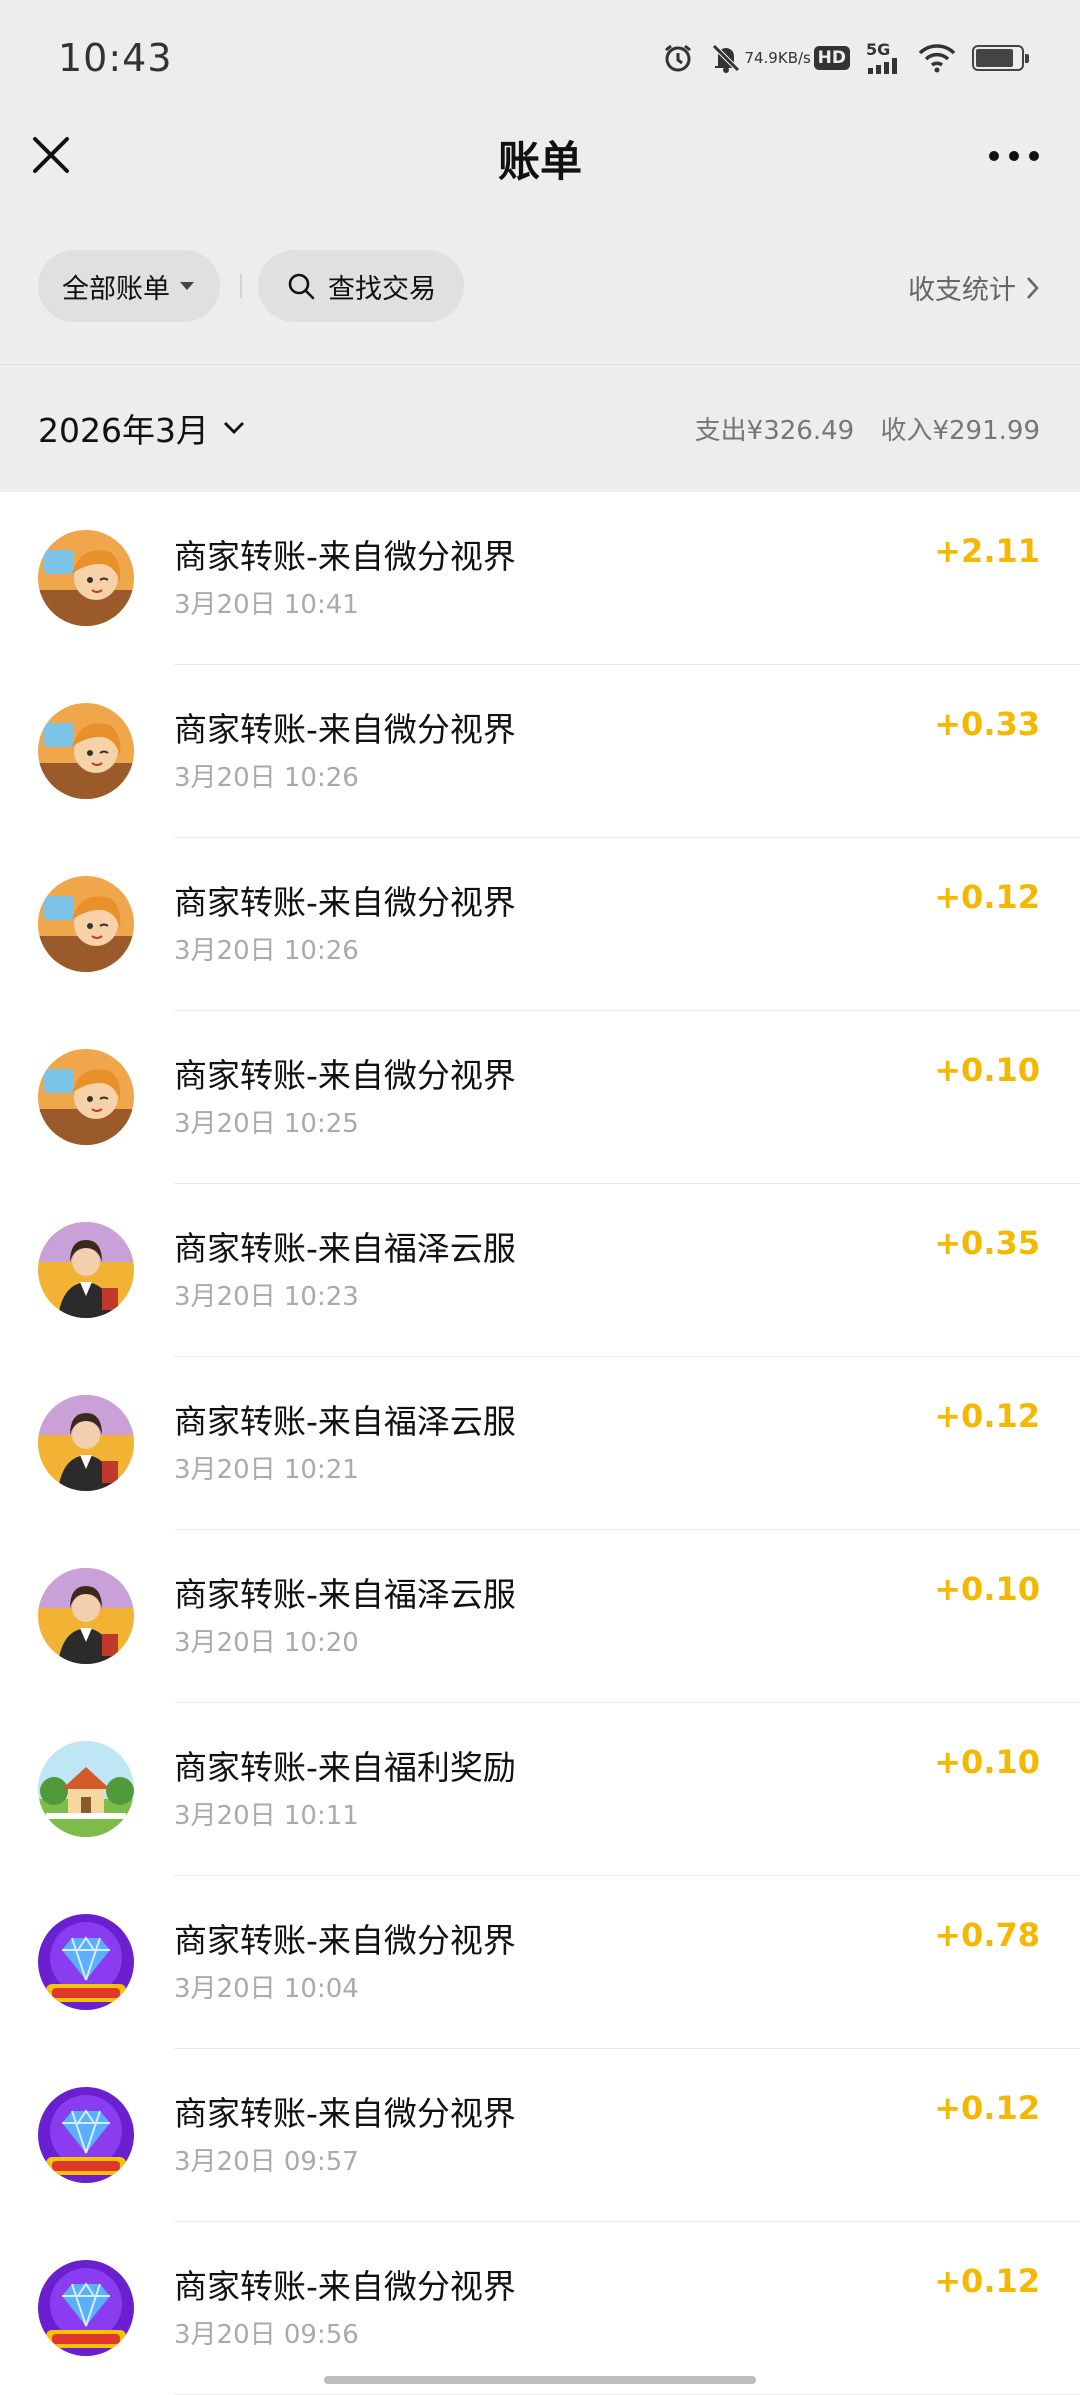 The width and height of the screenshot is (1080, 2395). I want to click on chevron-right-icon, so click(1033, 287).